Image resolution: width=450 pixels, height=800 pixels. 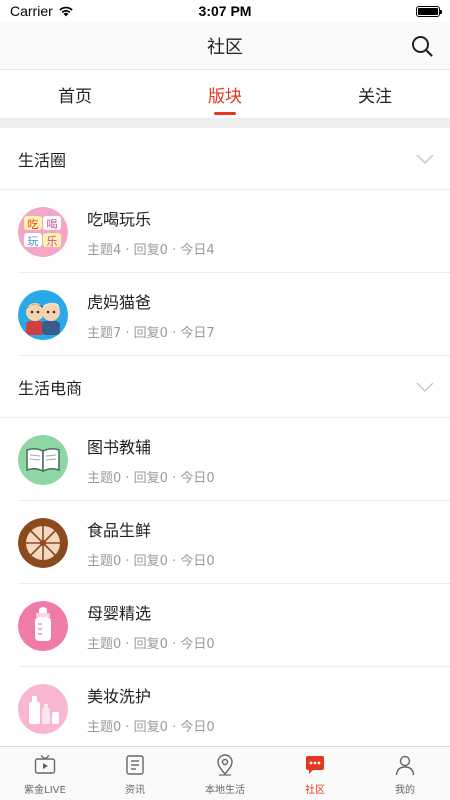 I want to click on food-fun-icon: 吃 喝 玩 乐, so click(x=43, y=231).